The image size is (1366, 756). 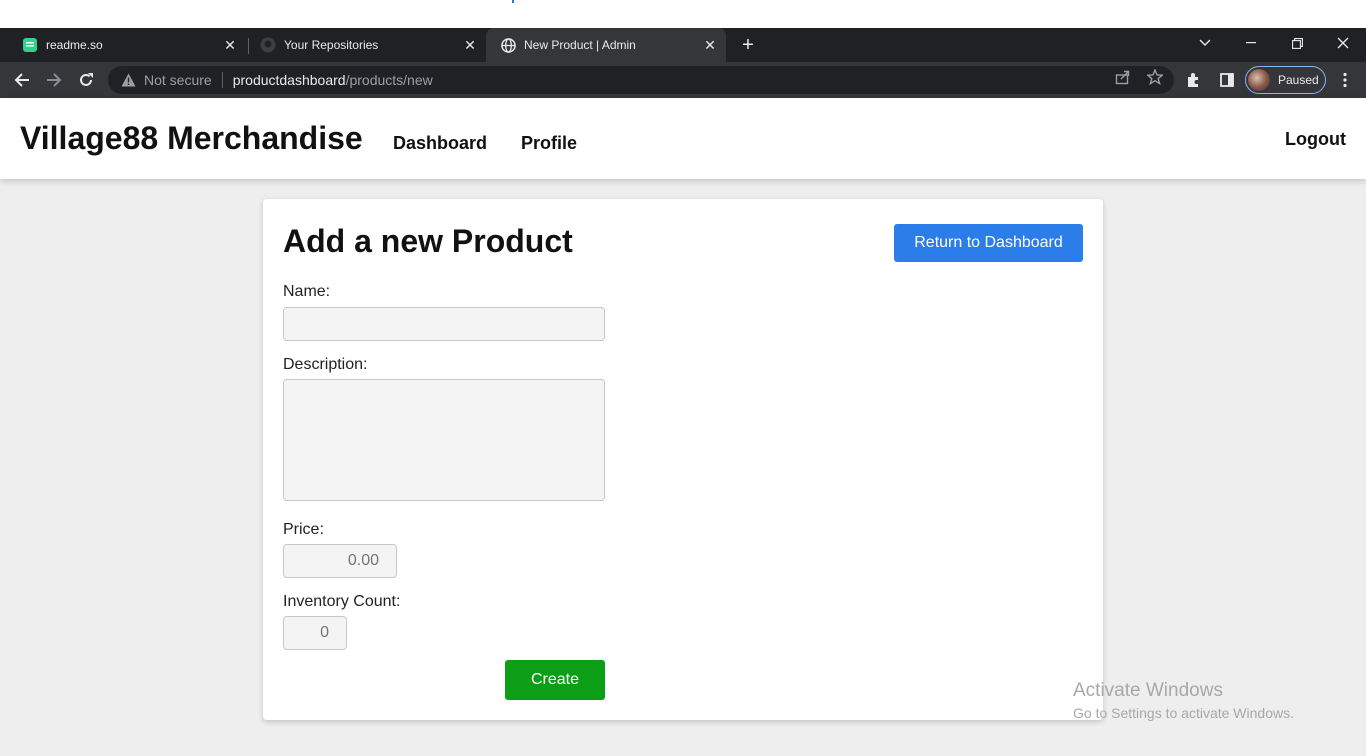 What do you see at coordinates (1194, 80) in the screenshot?
I see `extensions-icon` at bounding box center [1194, 80].